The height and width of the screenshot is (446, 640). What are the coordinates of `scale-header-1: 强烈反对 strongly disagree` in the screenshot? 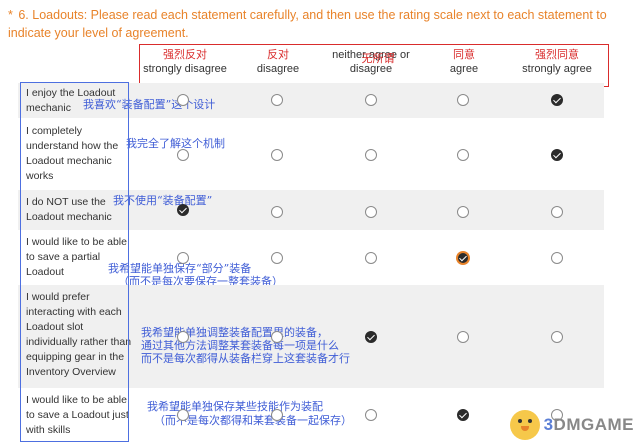 It's located at (185, 62).